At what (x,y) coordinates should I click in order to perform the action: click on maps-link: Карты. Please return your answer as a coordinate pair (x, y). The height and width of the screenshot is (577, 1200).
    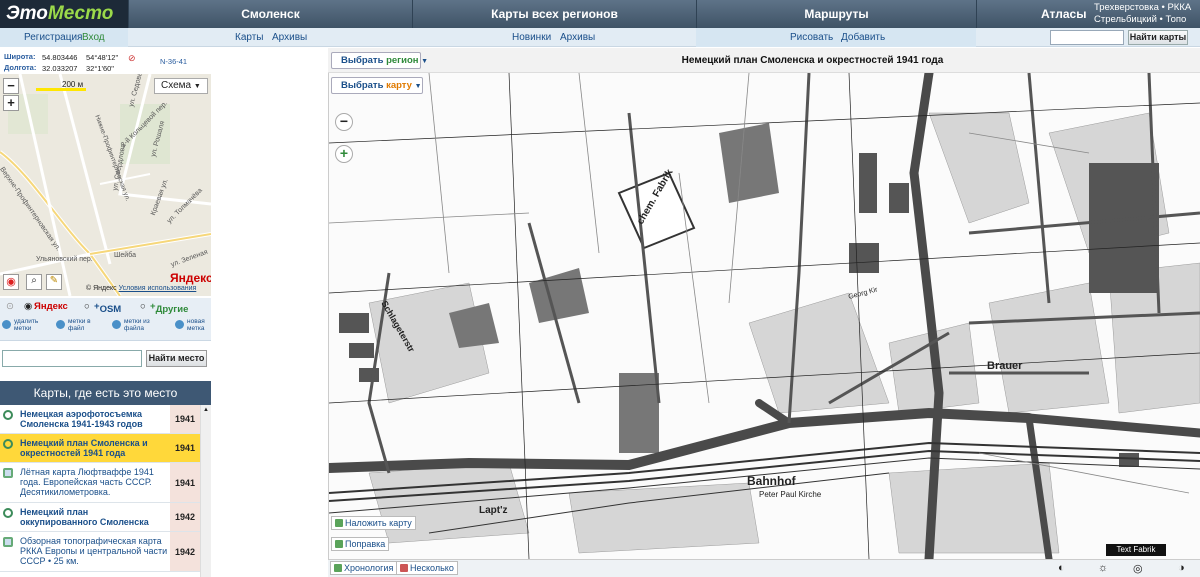
    Looking at the image, I should click on (249, 37).